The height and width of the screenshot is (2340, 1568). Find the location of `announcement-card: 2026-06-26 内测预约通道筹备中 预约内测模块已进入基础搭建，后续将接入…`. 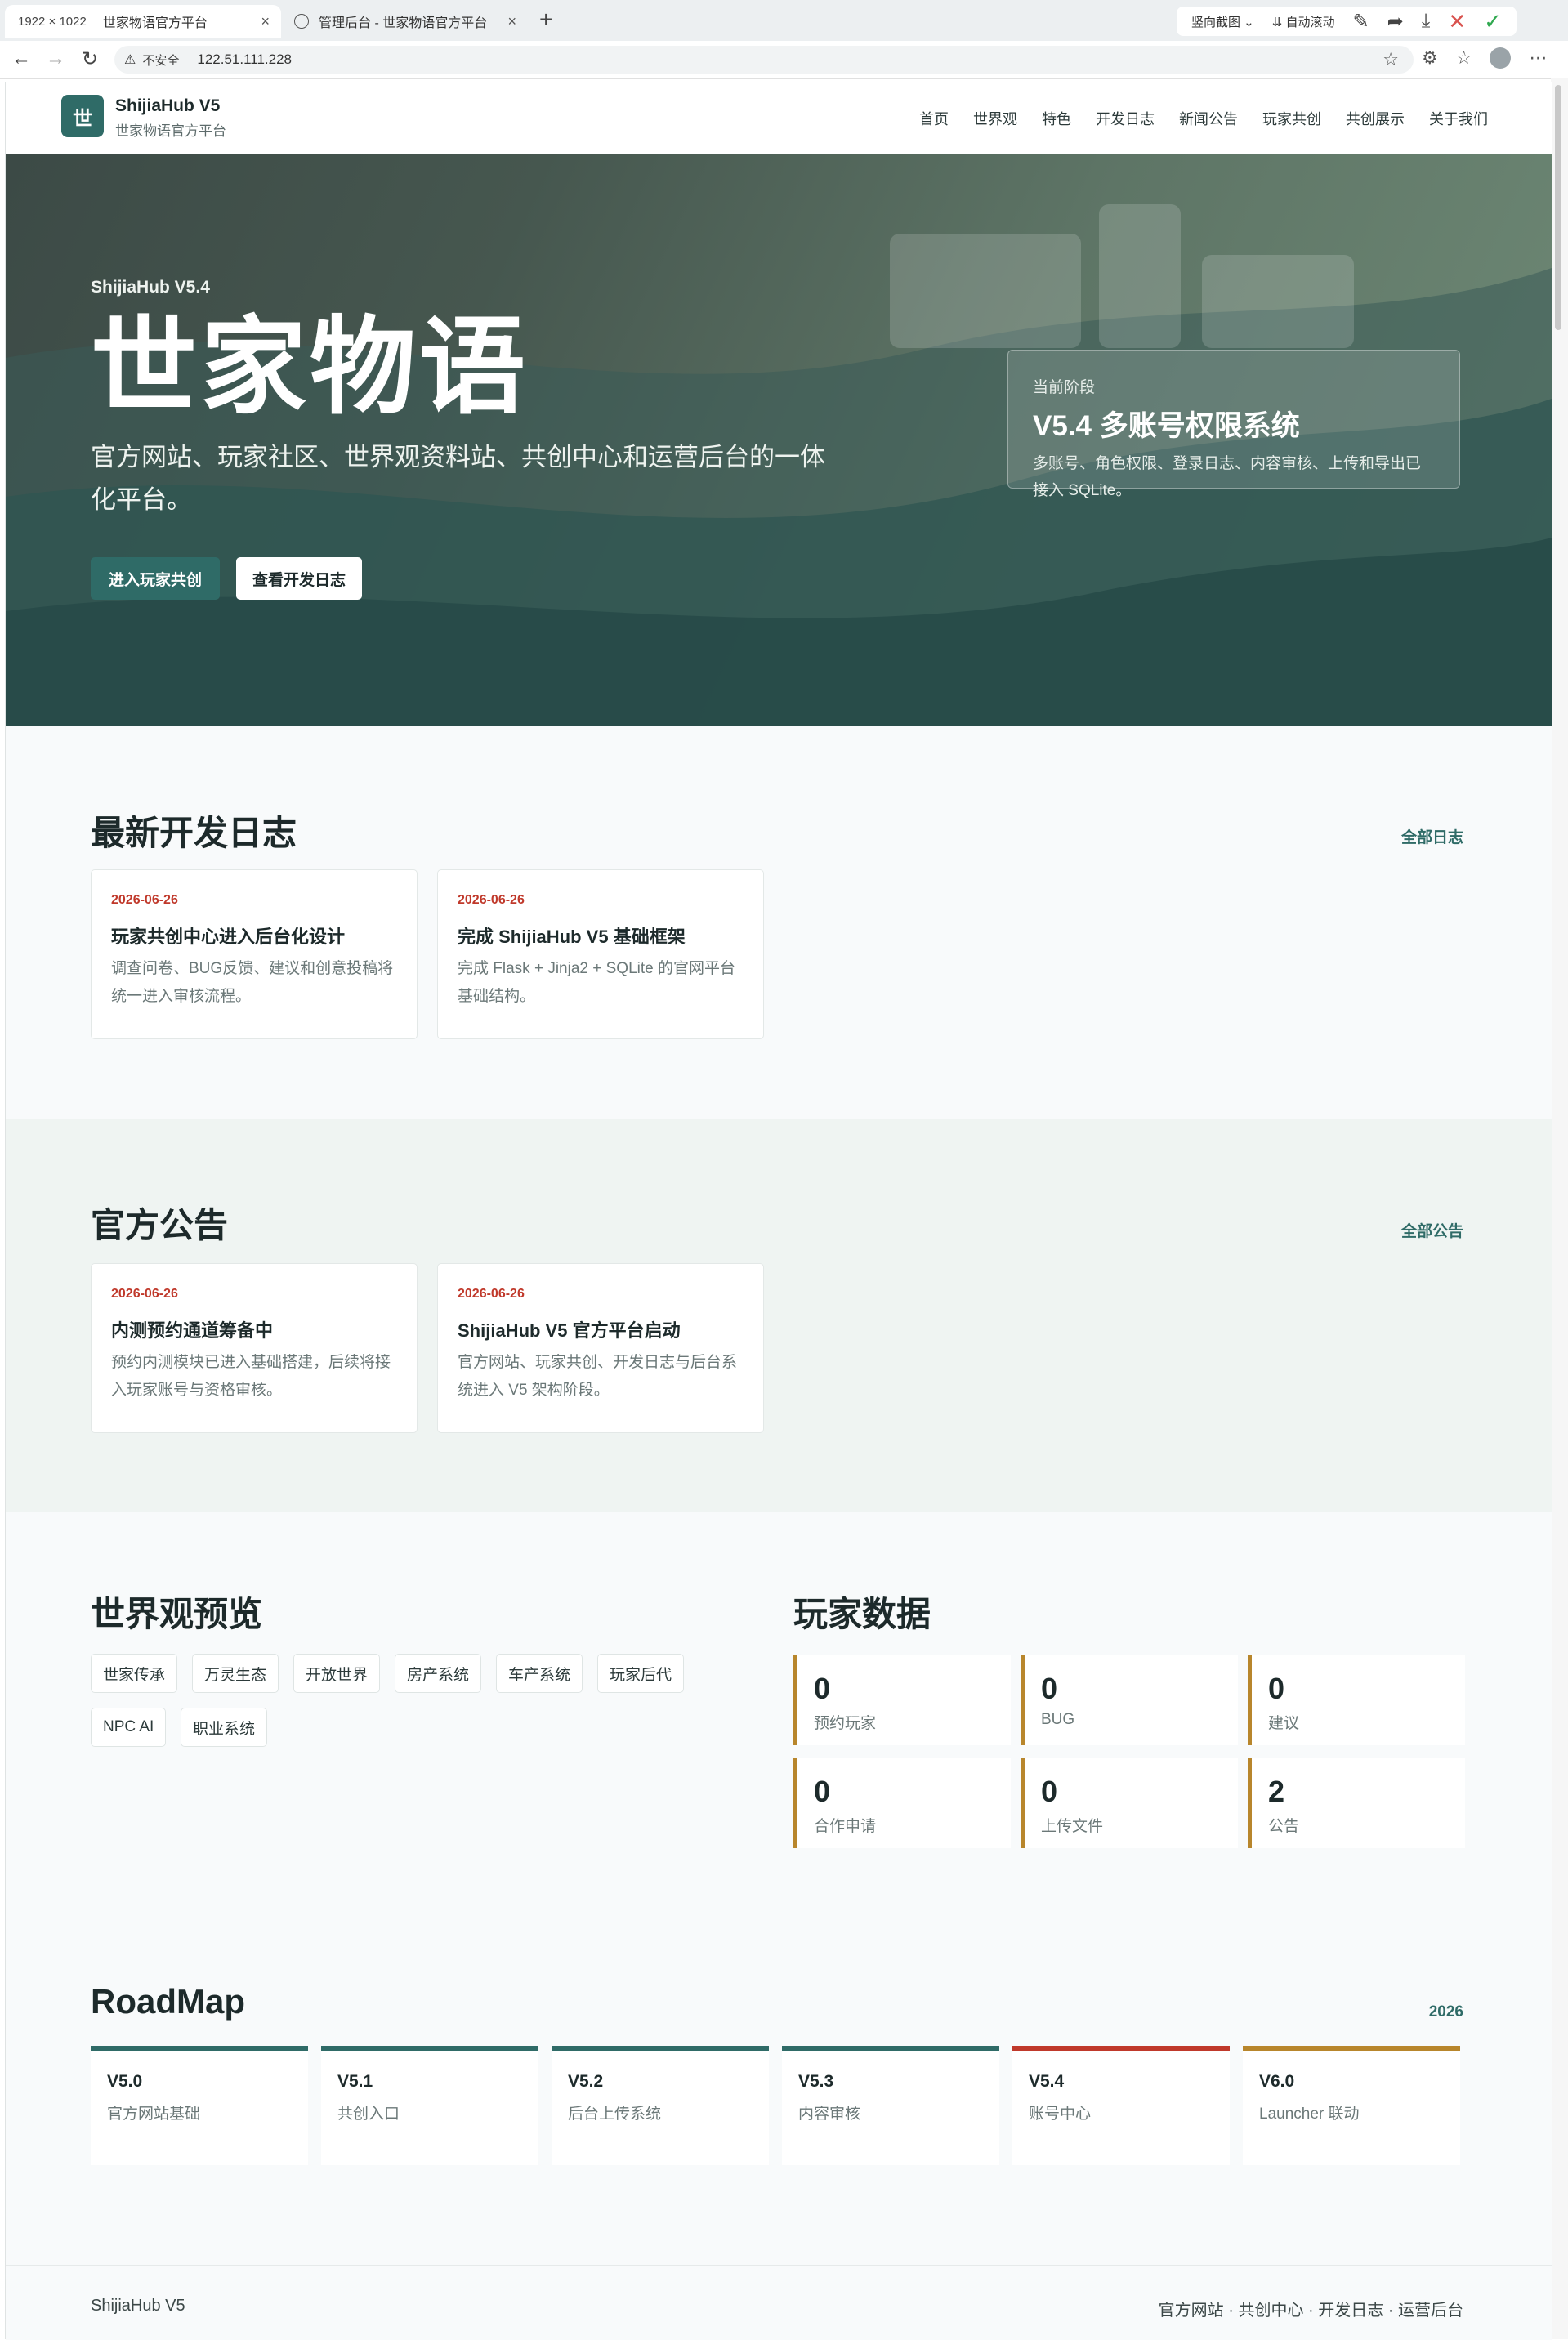

announcement-card: 2026-06-26 内测预约通道筹备中 预约内测模块已进入基础搭建，后续将接入… is located at coordinates (254, 1348).